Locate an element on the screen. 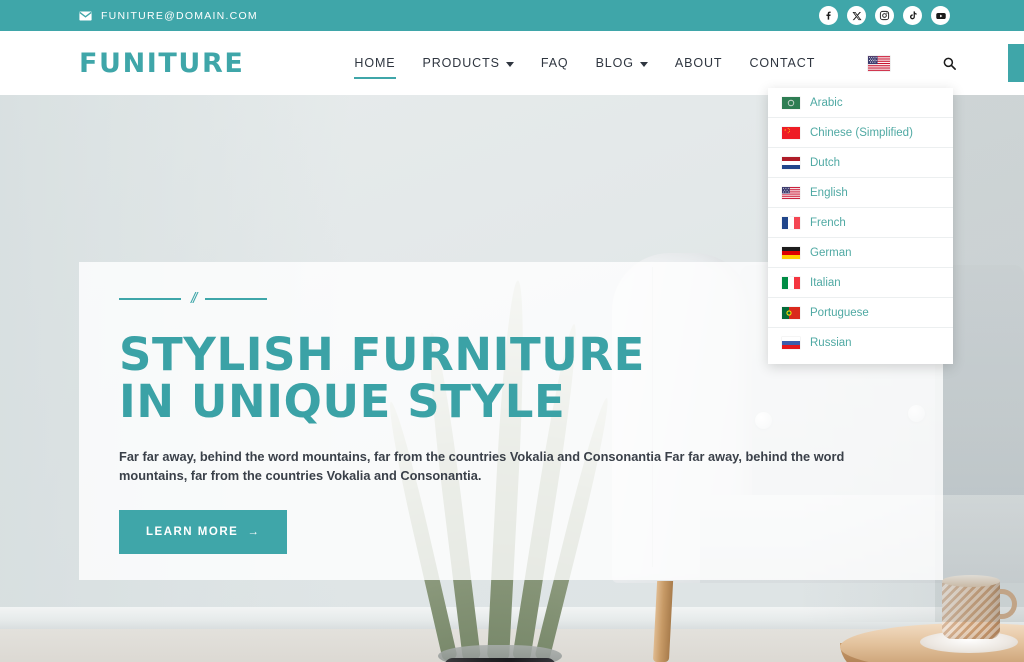  nav-links: HOME PRODUCTS FAQ BLOG ABOUT CONTACT is located at coordinates (689, 63).